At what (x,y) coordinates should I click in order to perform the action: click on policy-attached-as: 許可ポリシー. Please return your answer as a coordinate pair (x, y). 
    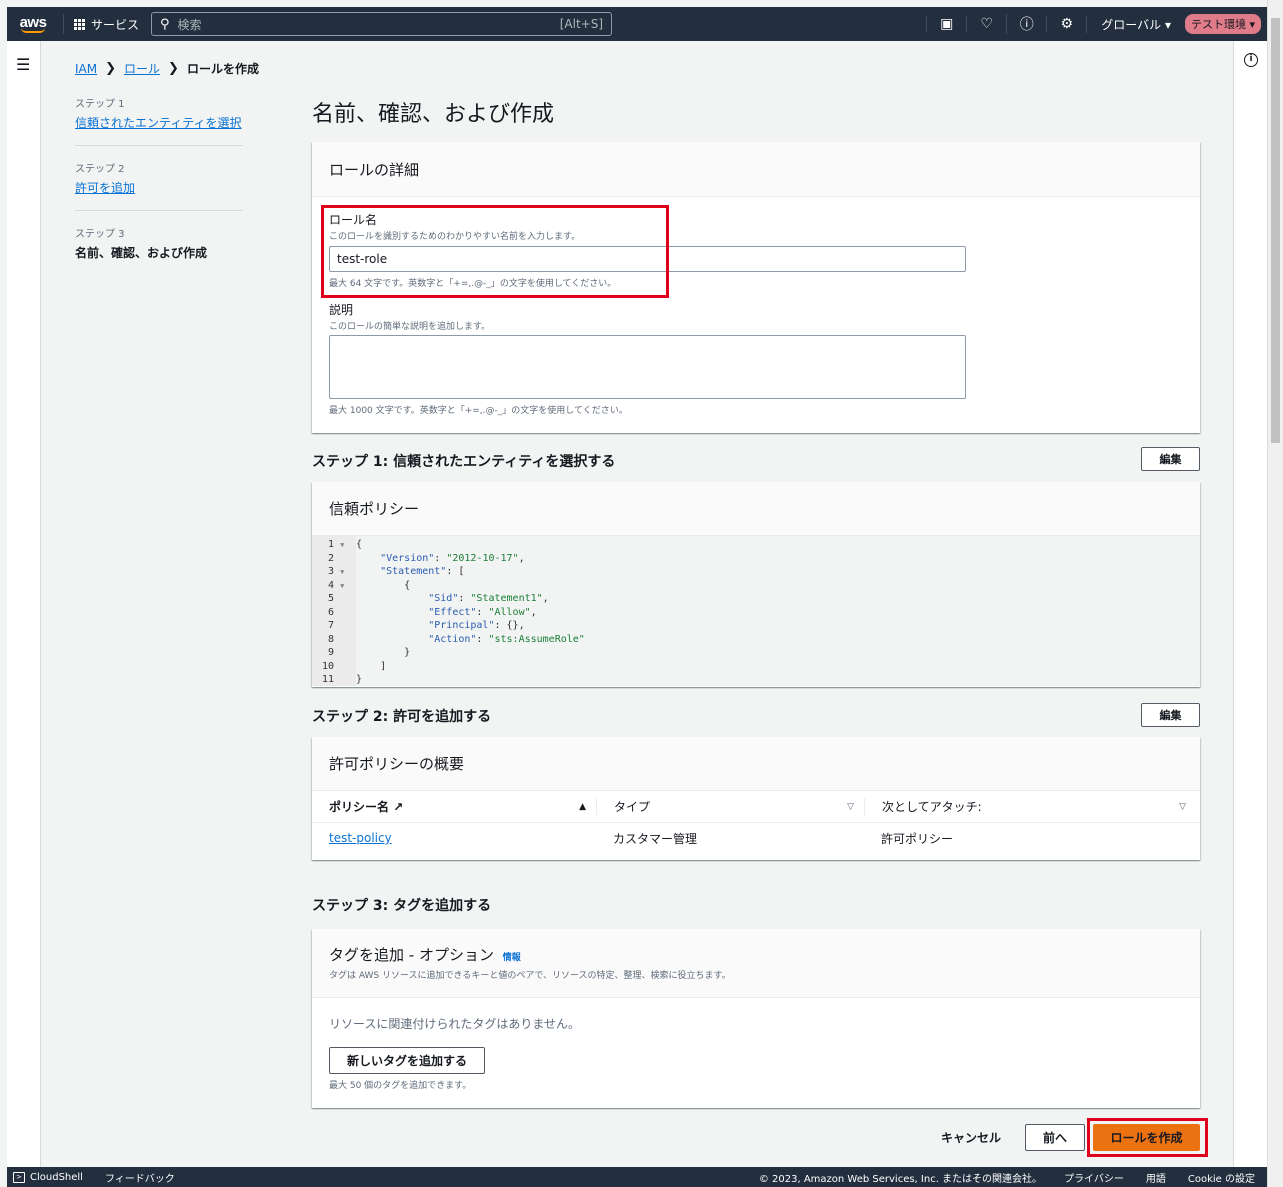
    Looking at the image, I should click on (917, 838).